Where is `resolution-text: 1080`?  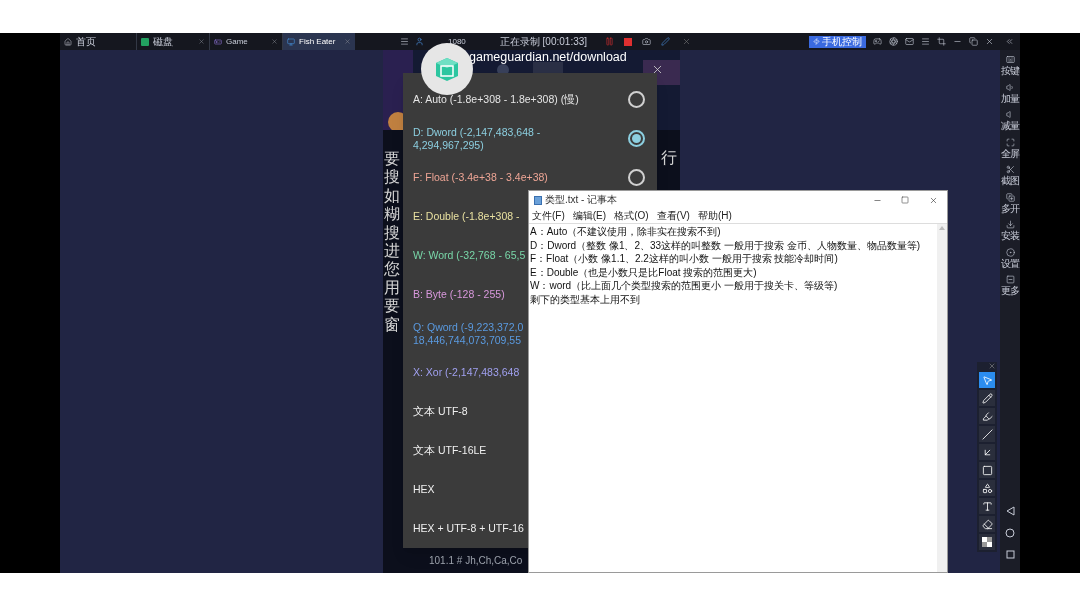 resolution-text: 1080 is located at coordinates (457, 41).